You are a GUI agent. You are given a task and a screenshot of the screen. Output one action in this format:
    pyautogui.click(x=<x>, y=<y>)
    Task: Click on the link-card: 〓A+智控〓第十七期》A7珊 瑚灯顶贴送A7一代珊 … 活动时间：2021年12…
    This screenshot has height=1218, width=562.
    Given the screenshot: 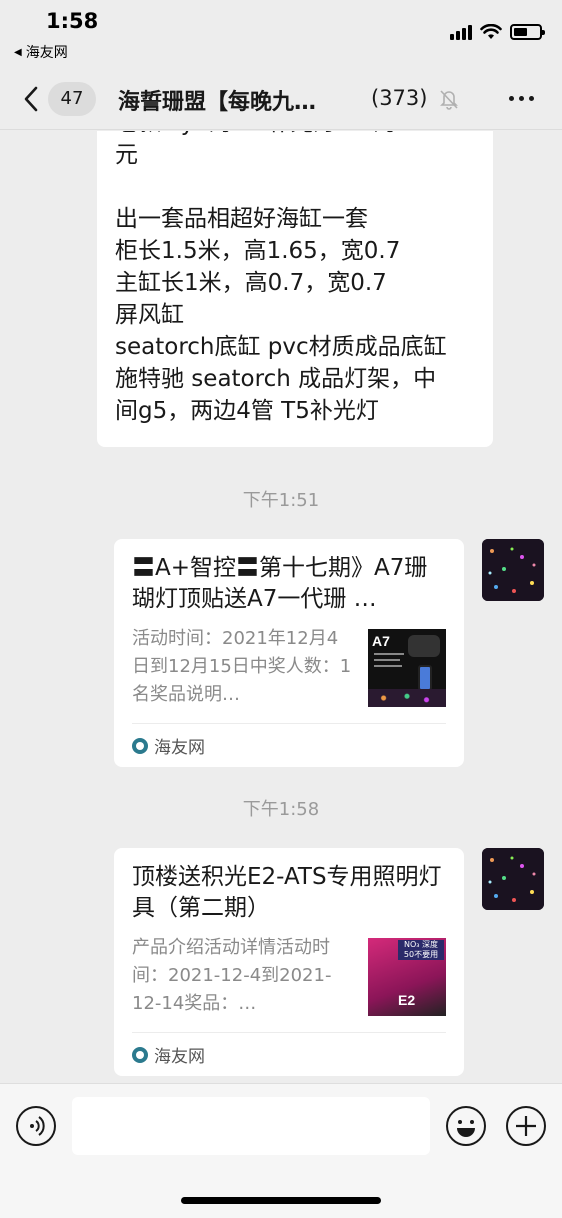 What is the action you would take?
    pyautogui.click(x=289, y=653)
    